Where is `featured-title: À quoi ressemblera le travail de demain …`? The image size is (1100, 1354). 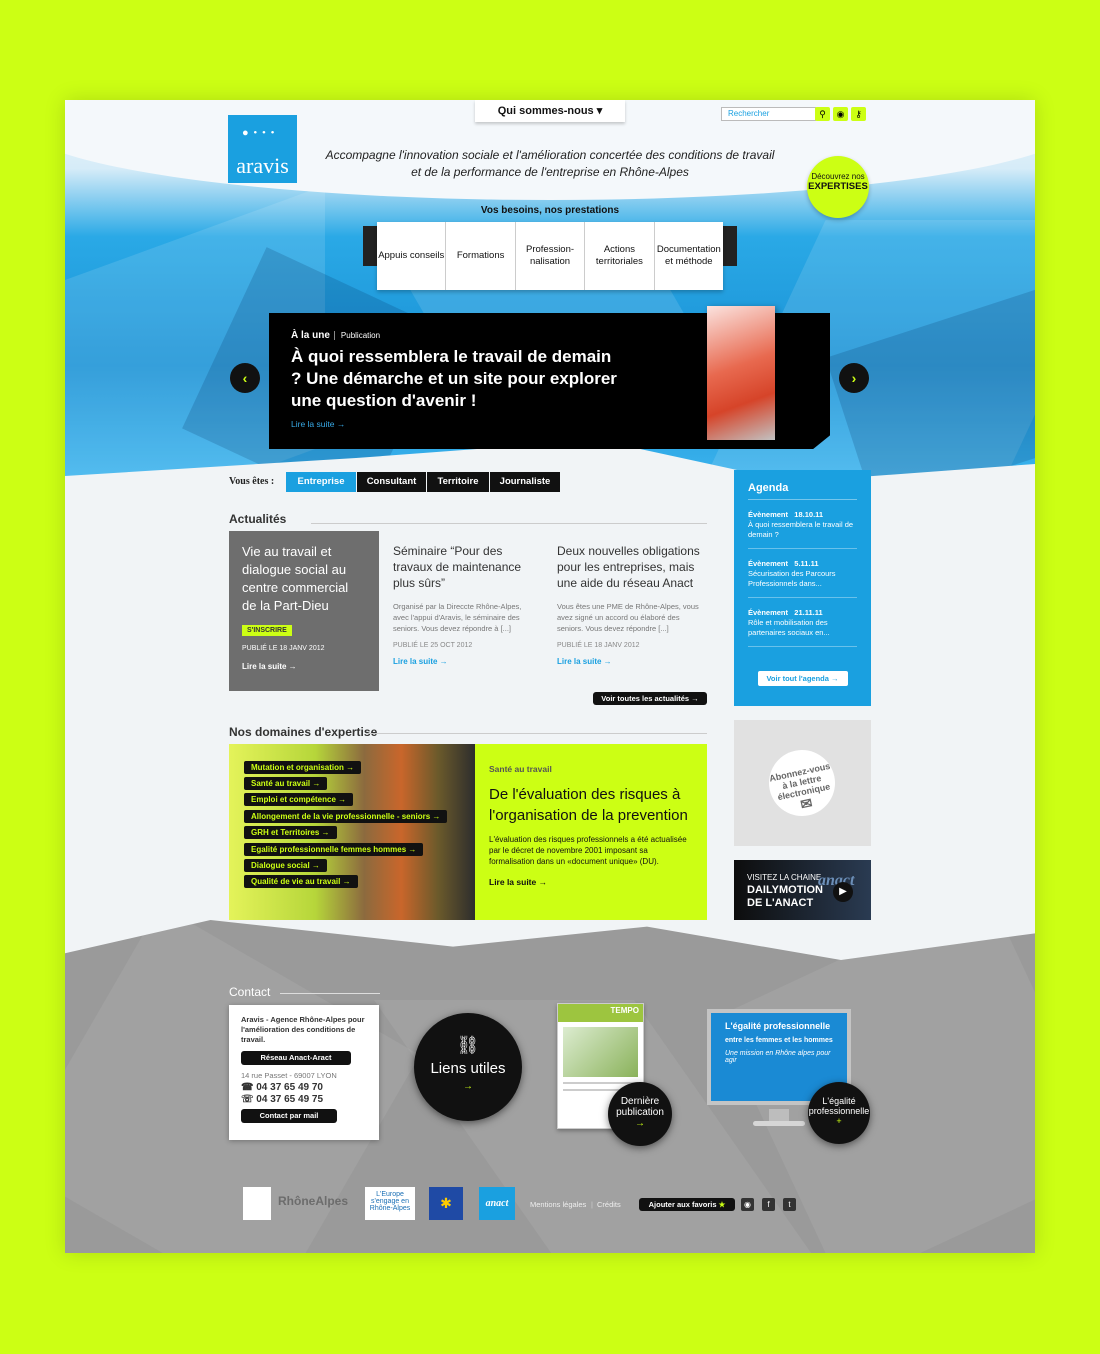
featured-title: À quoi ressemblera le travail de demain … is located at coordinates (454, 378).